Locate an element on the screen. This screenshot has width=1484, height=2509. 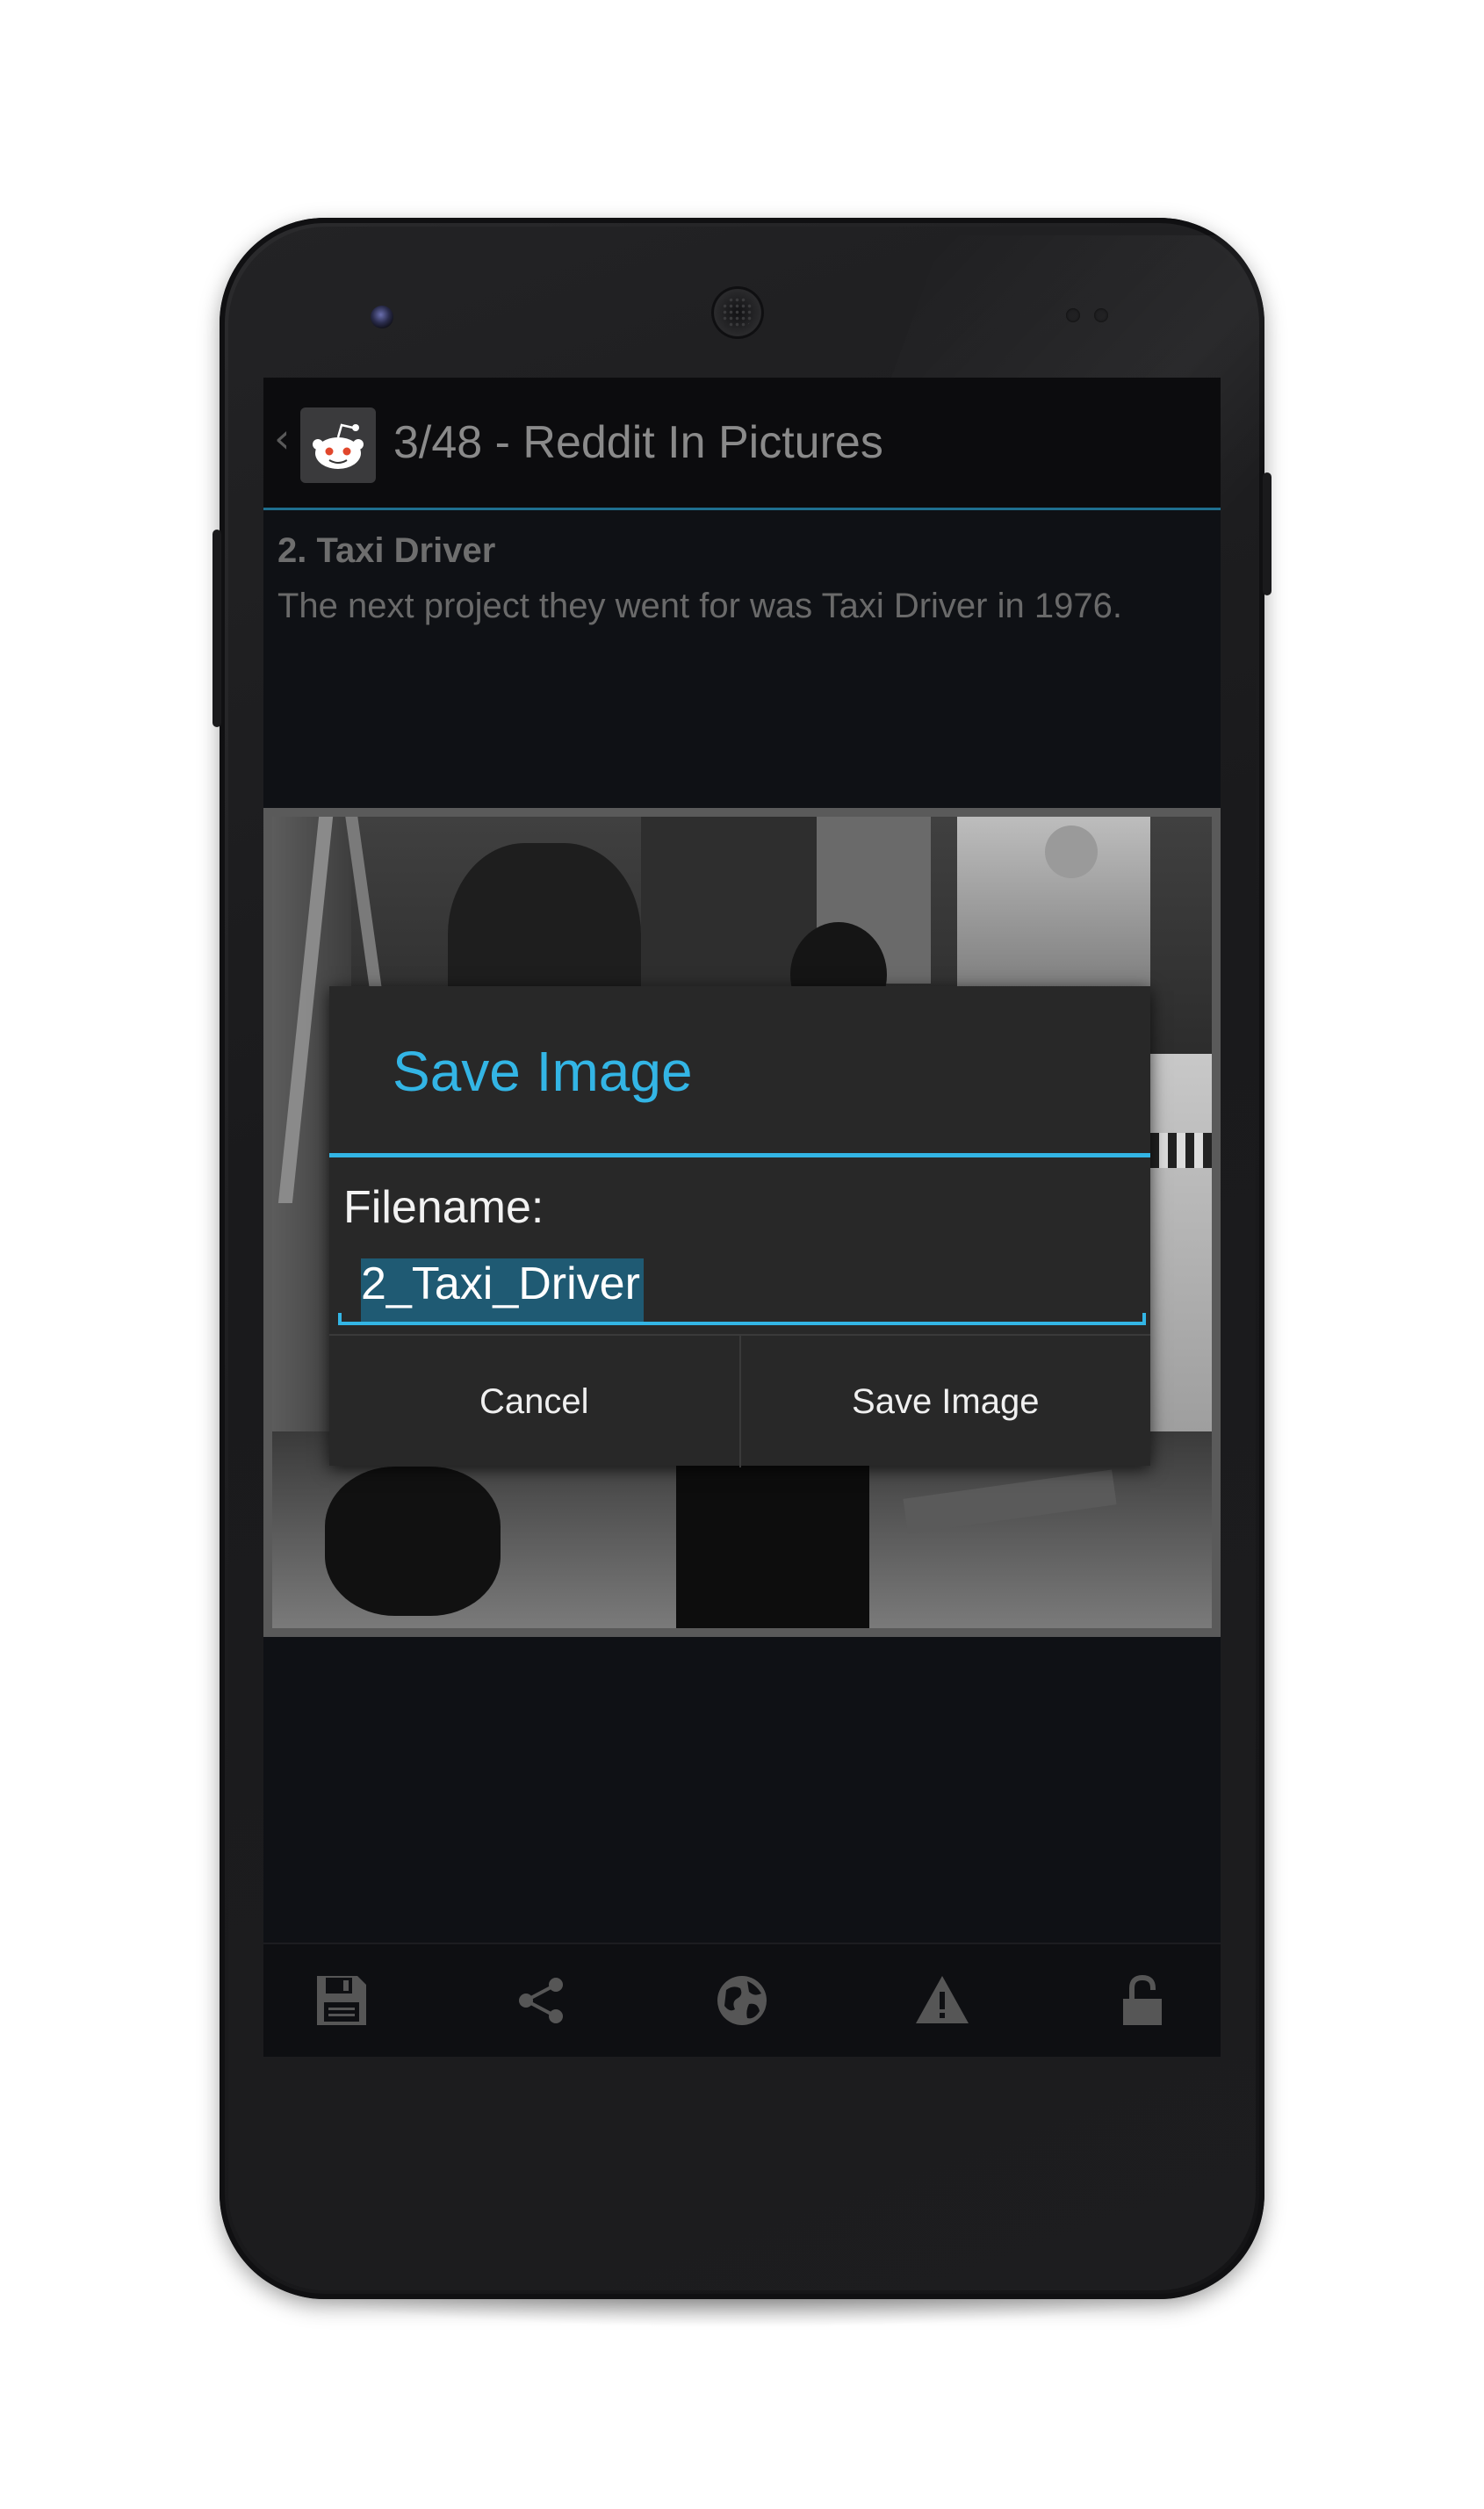
light-sensor is located at coordinates (1101, 315).